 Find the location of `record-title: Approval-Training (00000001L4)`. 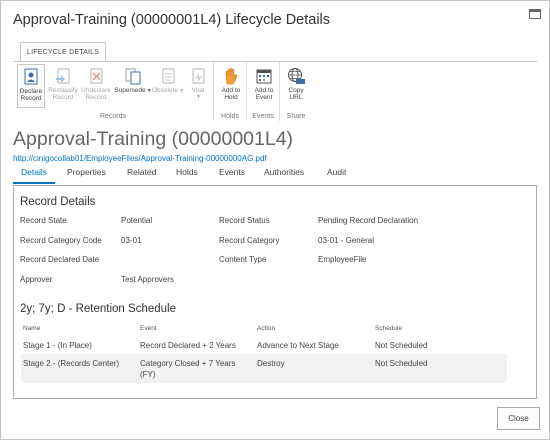

record-title: Approval-Training (00000001L4) is located at coordinates (153, 139).